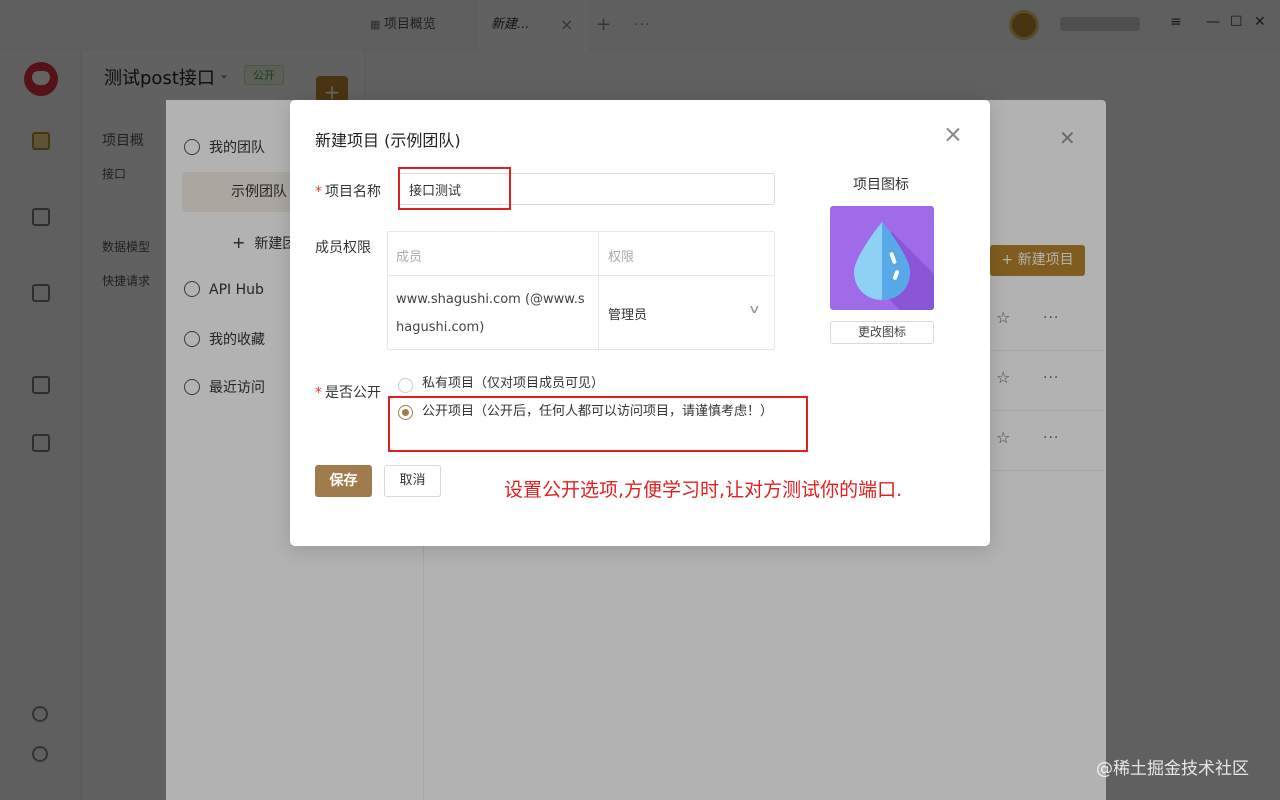  I want to click on member-cell: www.shagushi.com (@www.shagushi.com), so click(490, 313).